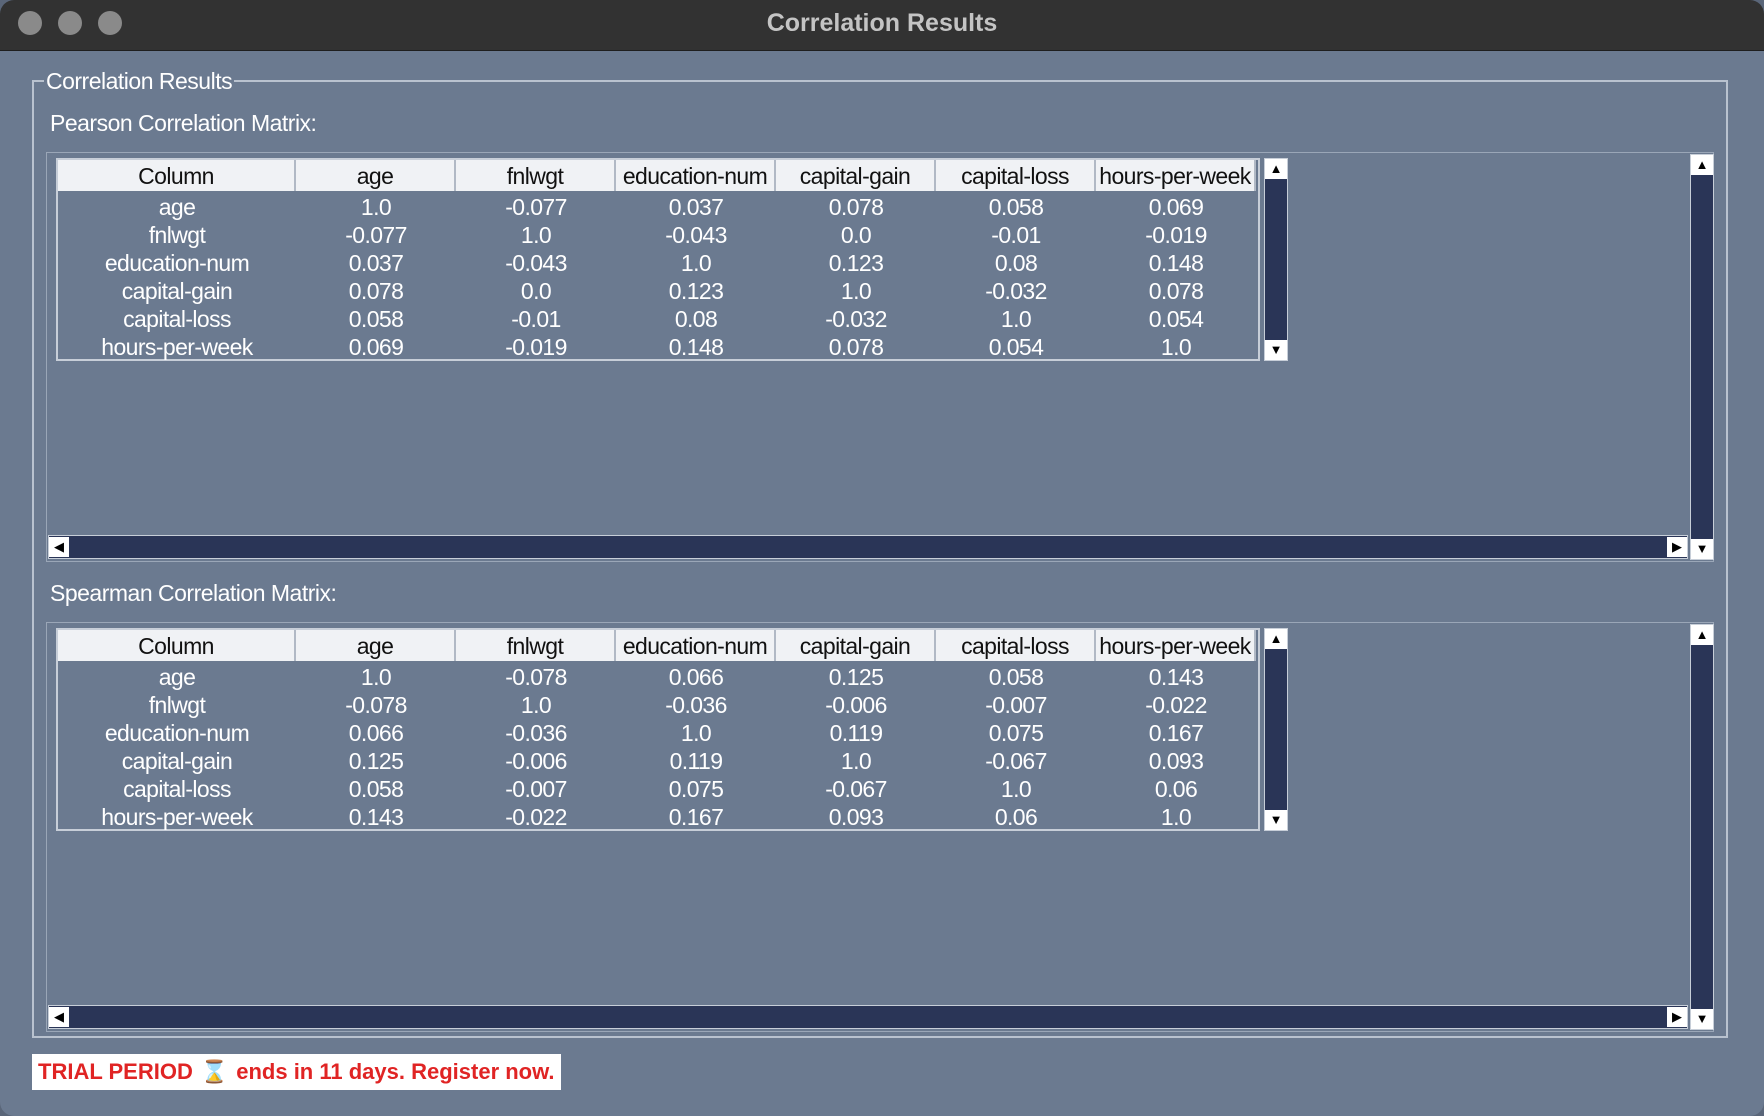  Describe the element at coordinates (696, 761) in the screenshot. I see `table-cell: 0.119` at that location.